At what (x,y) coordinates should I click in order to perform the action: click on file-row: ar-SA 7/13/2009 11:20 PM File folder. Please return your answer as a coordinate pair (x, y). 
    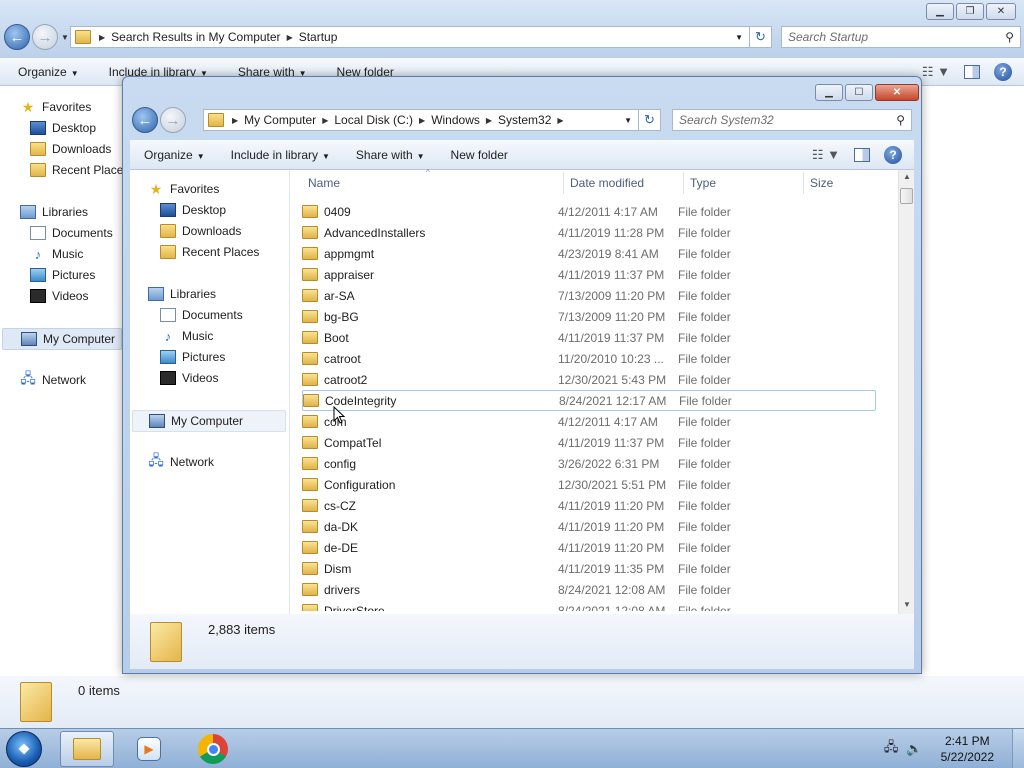
    Looking at the image, I should click on (589, 295).